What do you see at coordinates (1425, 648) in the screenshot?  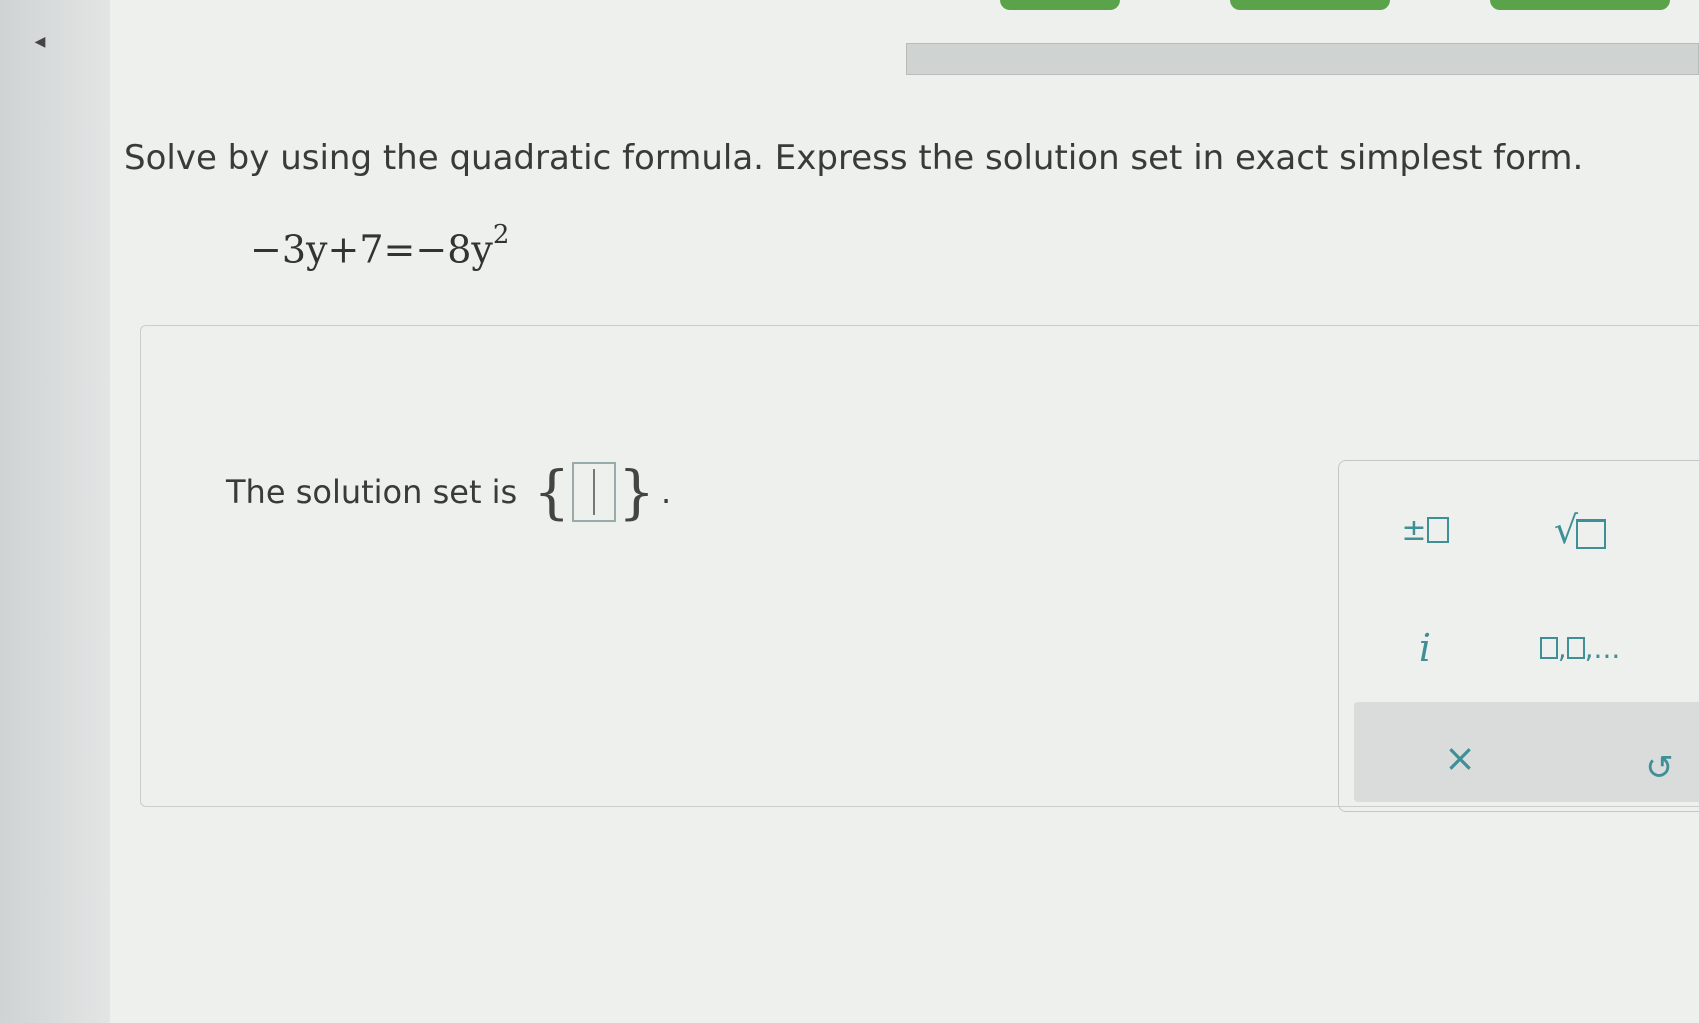 I see `imaginary-unit-button: i` at bounding box center [1425, 648].